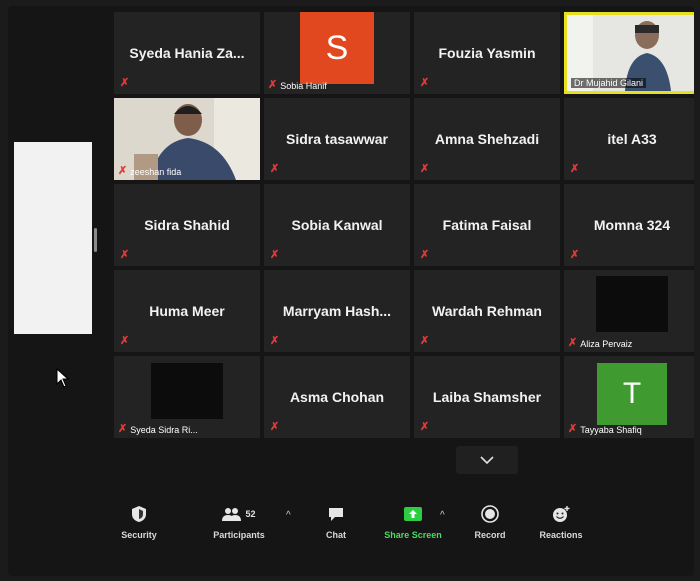 This screenshot has width=700, height=581. What do you see at coordinates (442, 515) in the screenshot?
I see `share-options-caret-icon: ^` at bounding box center [442, 515].